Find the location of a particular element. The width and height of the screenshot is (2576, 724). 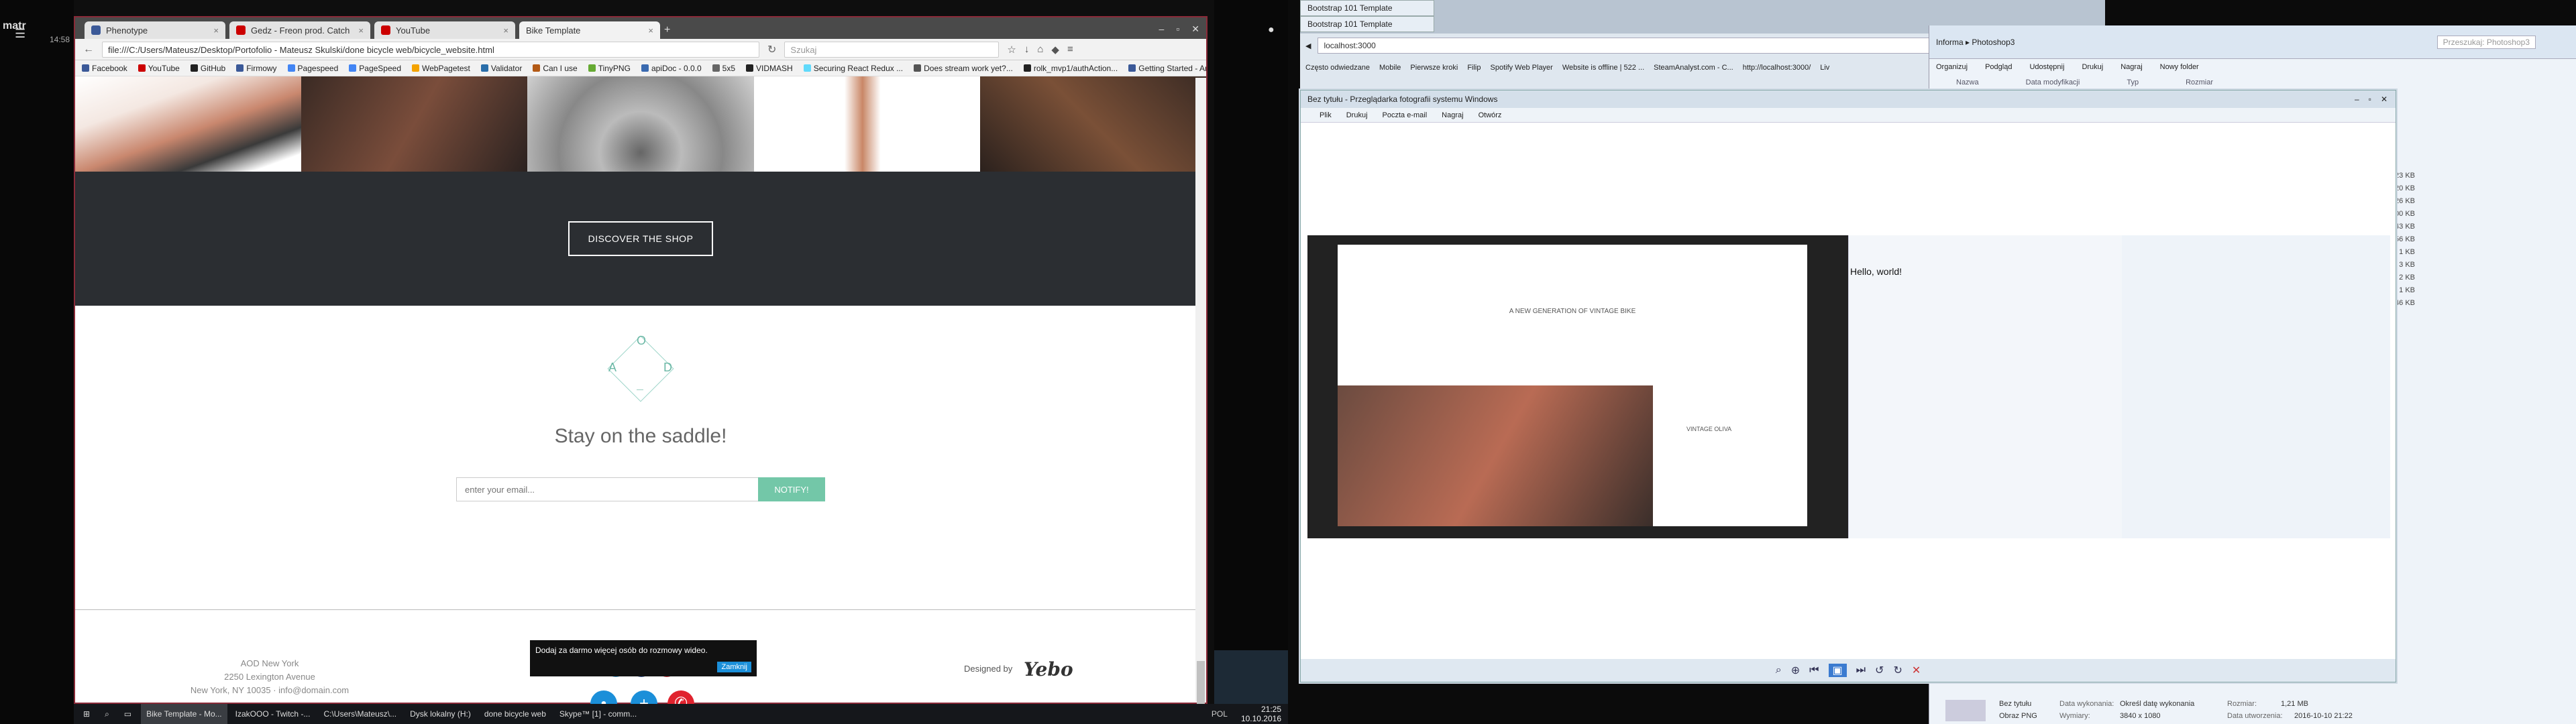

new-tab-button: + is located at coordinates (667, 30).